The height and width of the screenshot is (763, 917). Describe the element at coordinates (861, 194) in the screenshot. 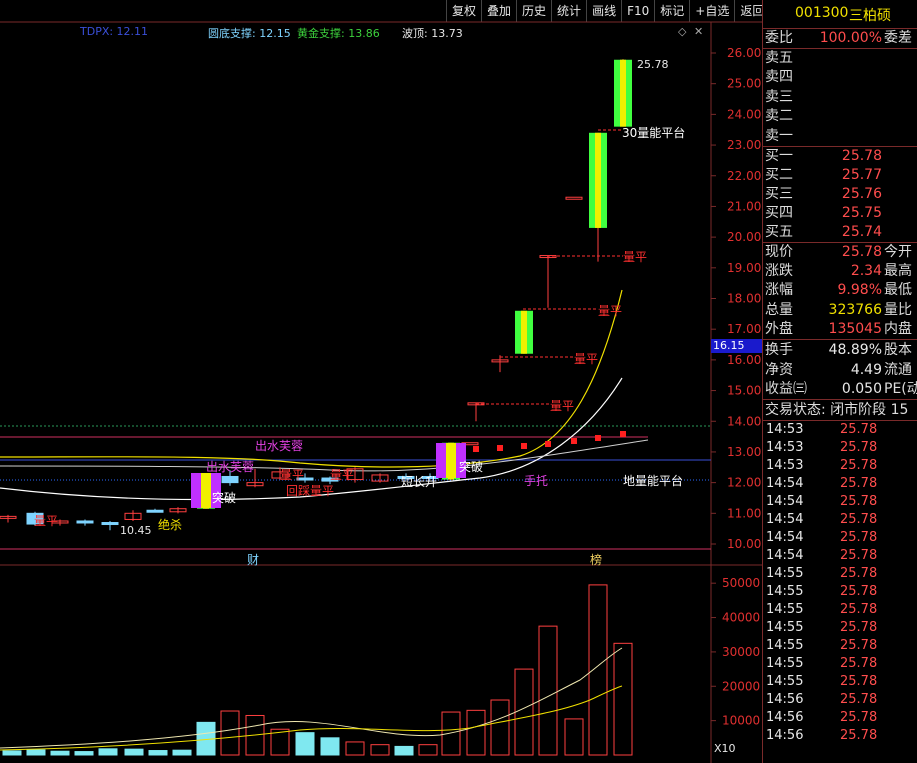

I see `bid-row-2-value: 25.76` at that location.